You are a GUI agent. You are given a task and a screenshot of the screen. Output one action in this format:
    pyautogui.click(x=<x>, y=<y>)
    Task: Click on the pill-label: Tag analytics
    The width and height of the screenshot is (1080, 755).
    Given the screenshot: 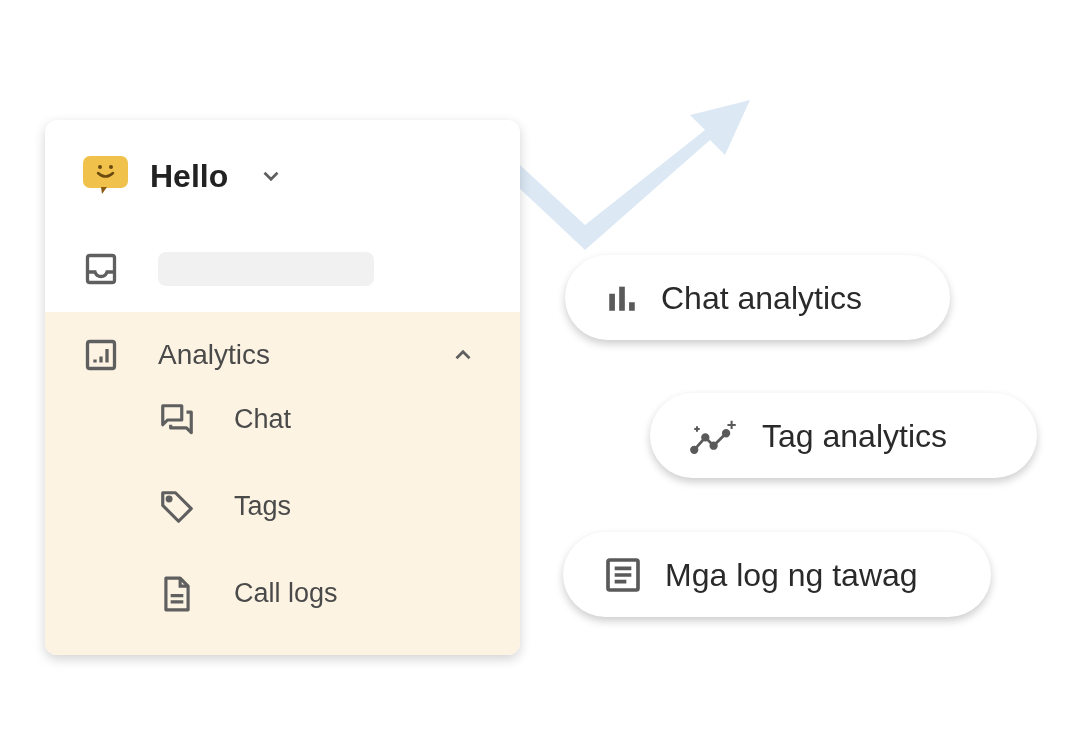 What is the action you would take?
    pyautogui.click(x=854, y=436)
    